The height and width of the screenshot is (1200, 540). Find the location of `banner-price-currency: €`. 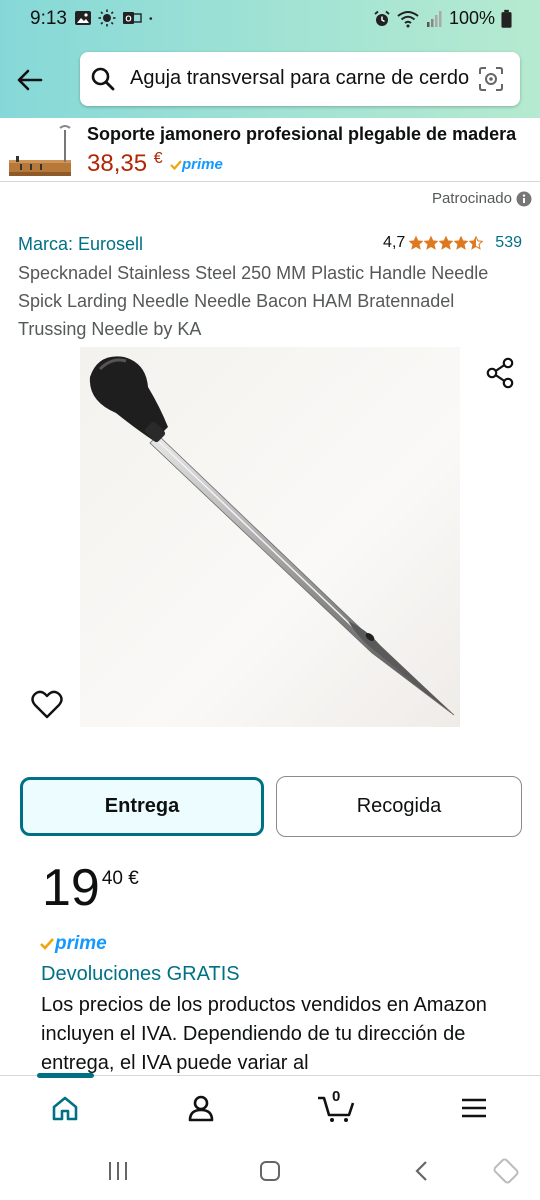

banner-price-currency: € is located at coordinates (158, 158).